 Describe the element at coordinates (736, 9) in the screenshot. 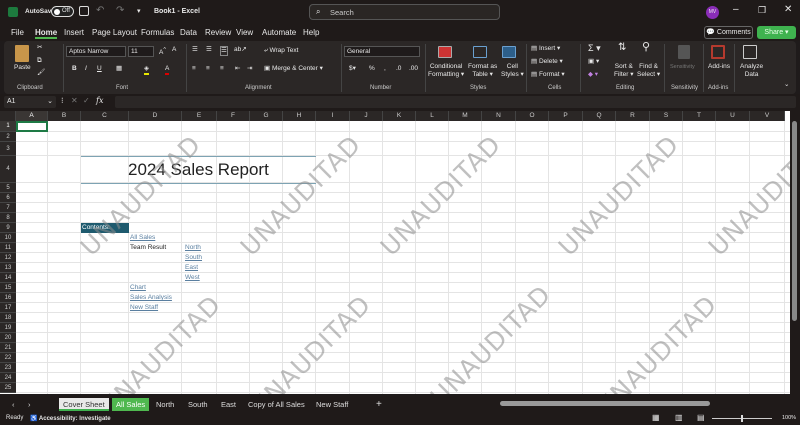

I see `minimize-button: –` at that location.